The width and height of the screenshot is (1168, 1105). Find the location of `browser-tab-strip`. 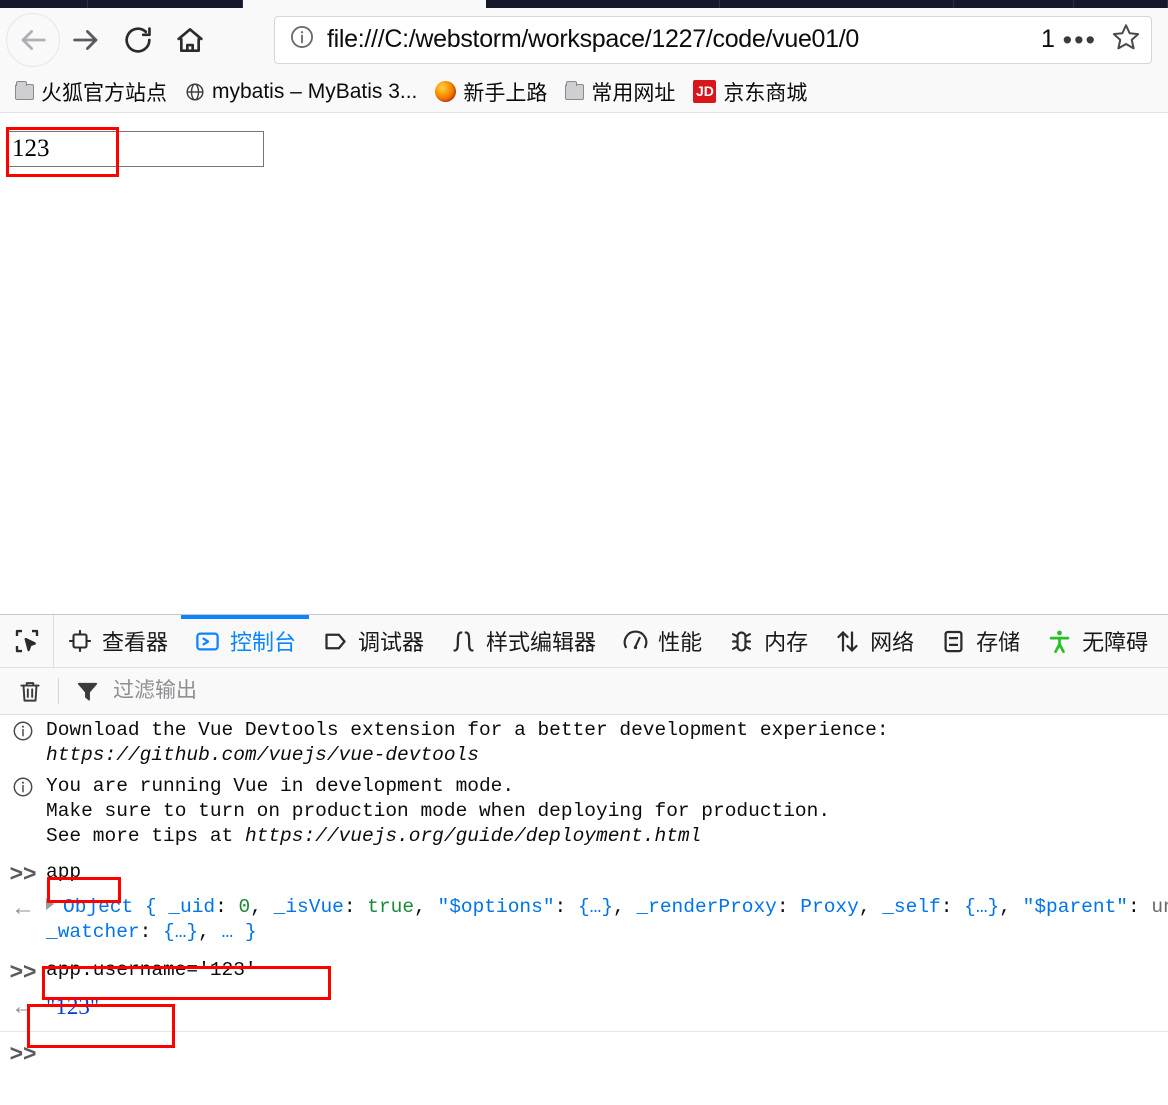

browser-tab-strip is located at coordinates (584, 4).